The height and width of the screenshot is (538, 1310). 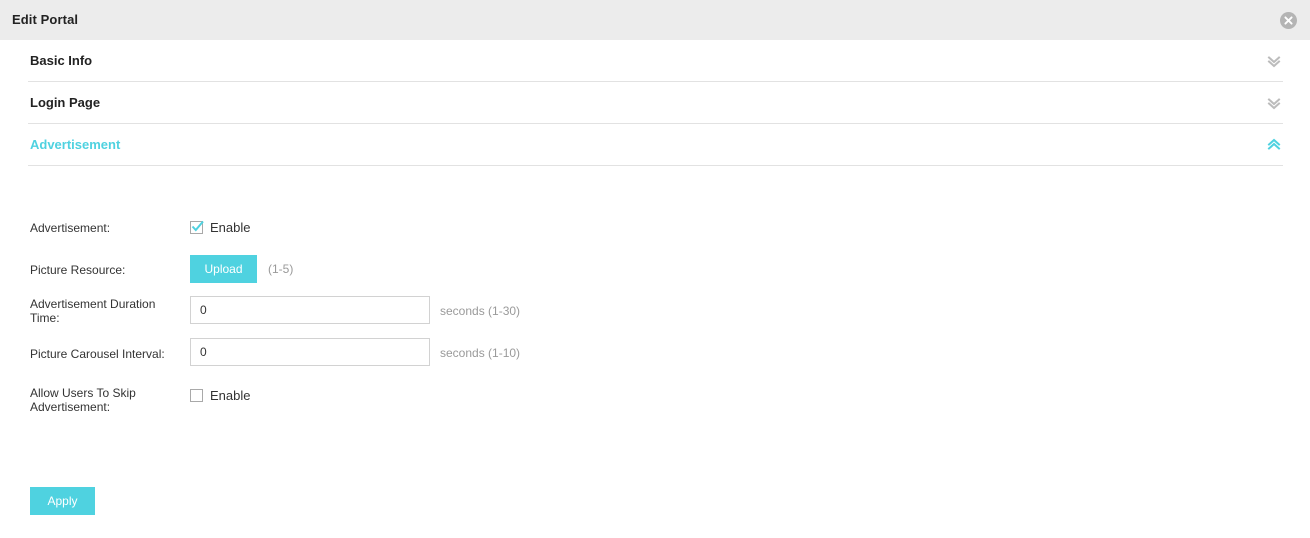 I want to click on section-title-login-page: Login Page, so click(x=65, y=102).